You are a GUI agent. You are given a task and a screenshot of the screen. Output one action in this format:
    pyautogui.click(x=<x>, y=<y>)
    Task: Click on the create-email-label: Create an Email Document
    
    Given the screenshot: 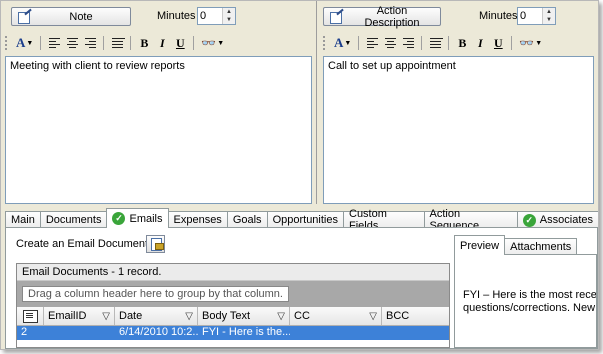 What is the action you would take?
    pyautogui.click(x=82, y=244)
    